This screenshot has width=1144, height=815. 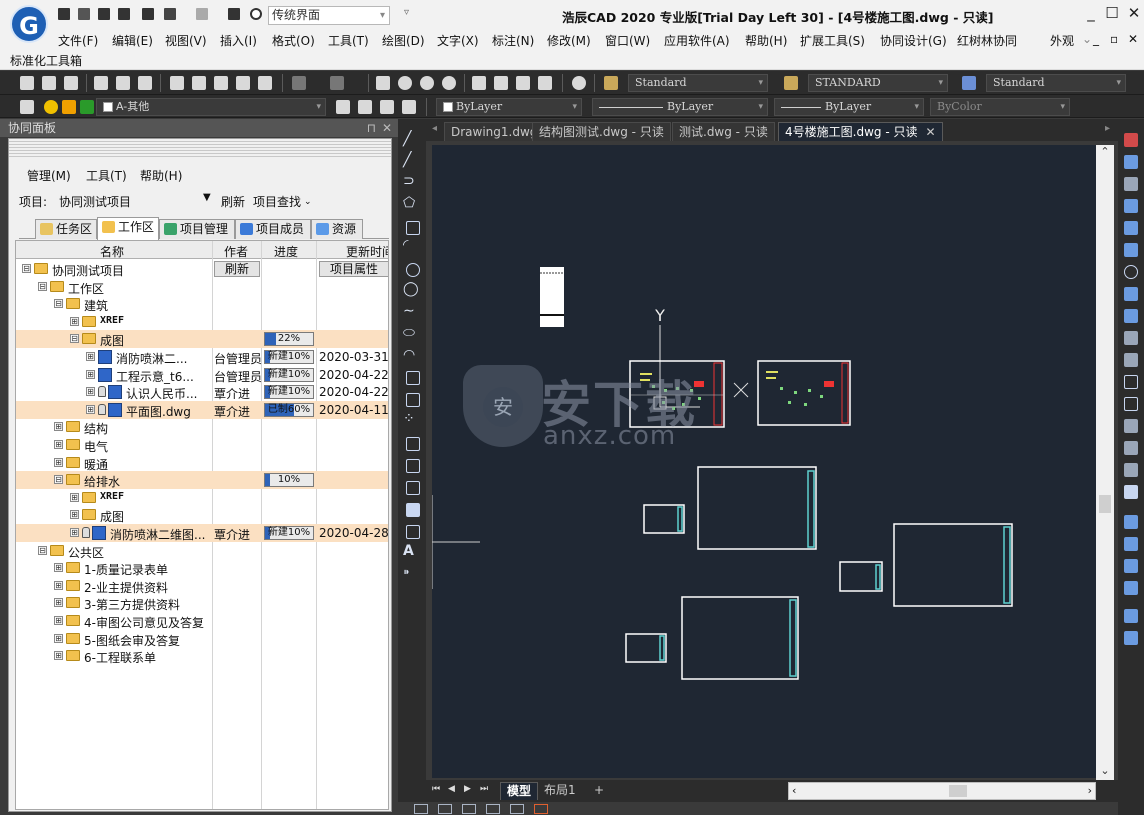 I want to click on block-icon, so click(x=265, y=83).